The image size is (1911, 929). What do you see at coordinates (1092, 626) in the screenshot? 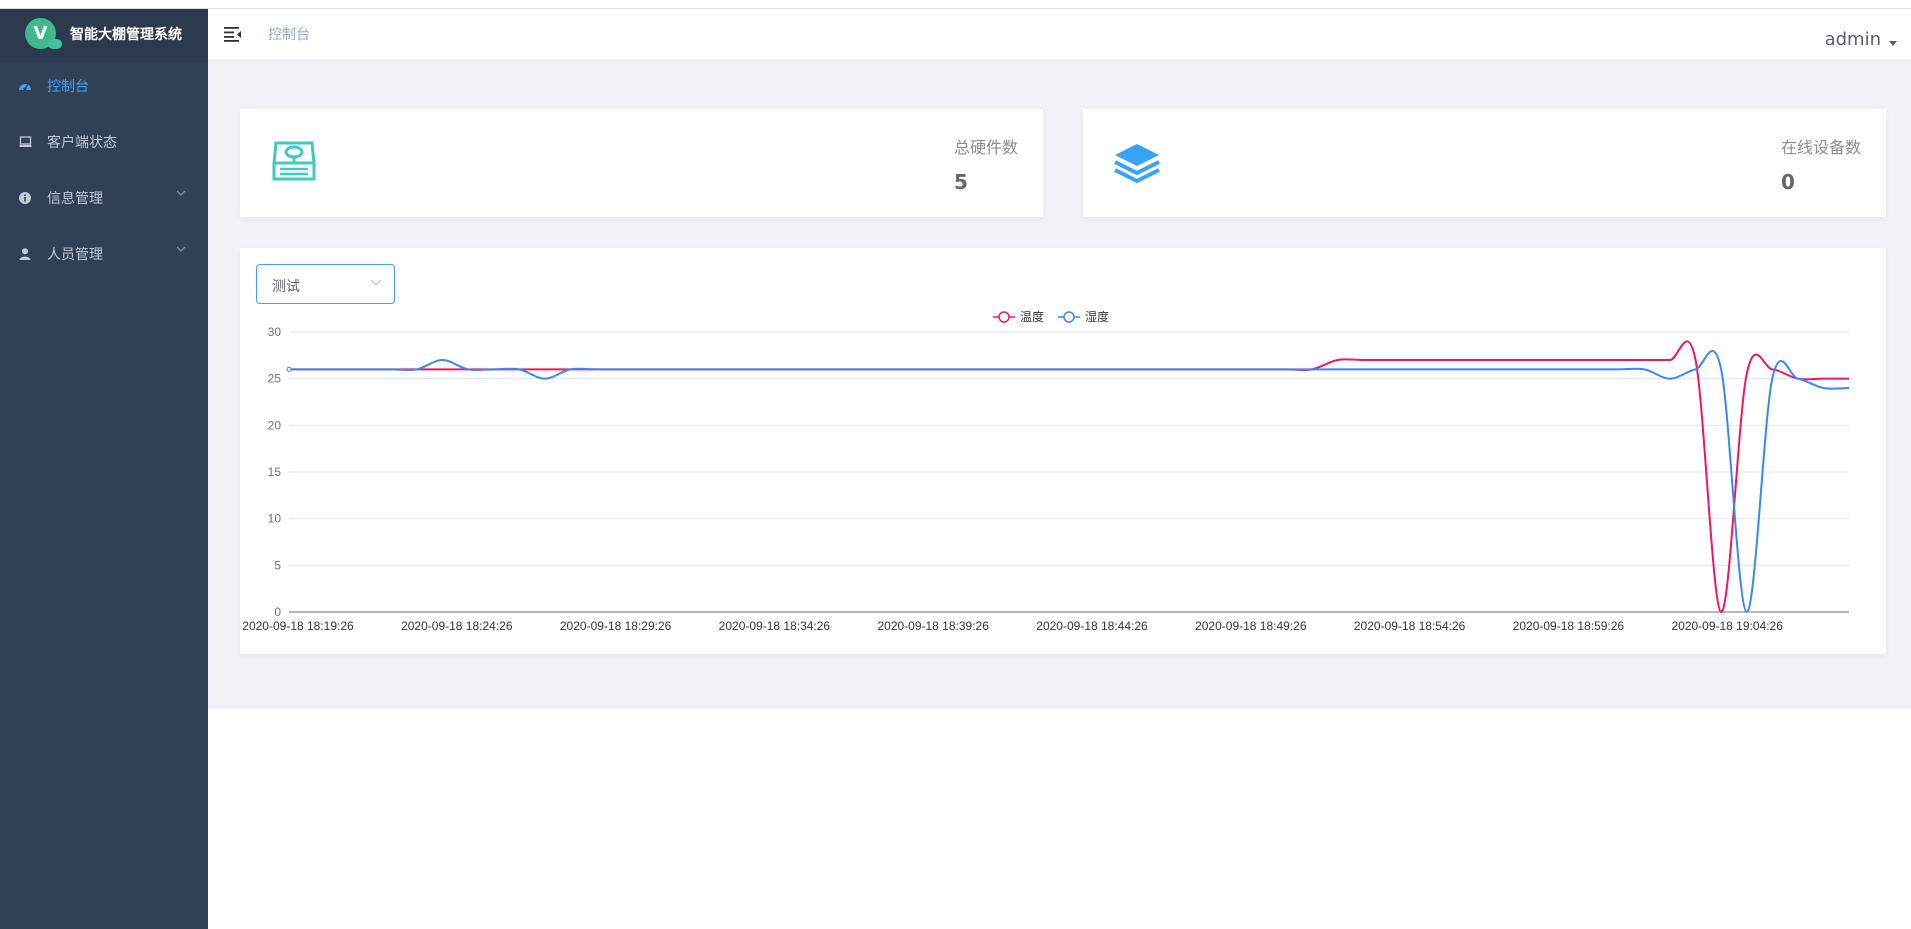
I see `x-tick-label: 2020-09-18 18:44:26` at bounding box center [1092, 626].